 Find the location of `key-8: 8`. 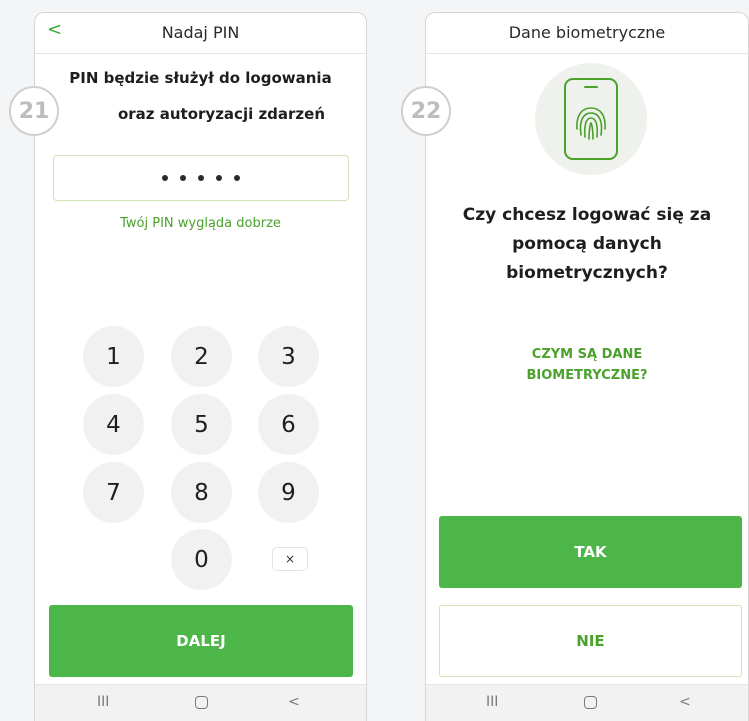

key-8: 8 is located at coordinates (201, 492).